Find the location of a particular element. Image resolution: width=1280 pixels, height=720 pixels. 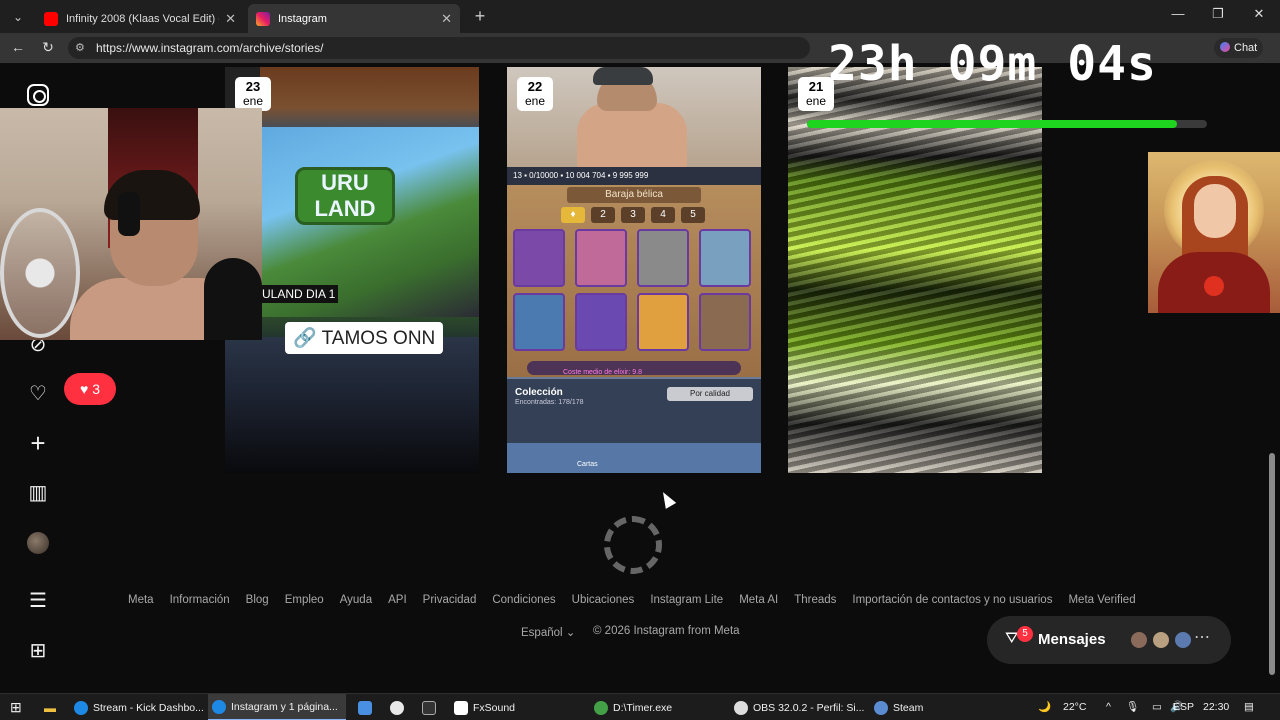

loading-spinner-icon is located at coordinates (633, 545).